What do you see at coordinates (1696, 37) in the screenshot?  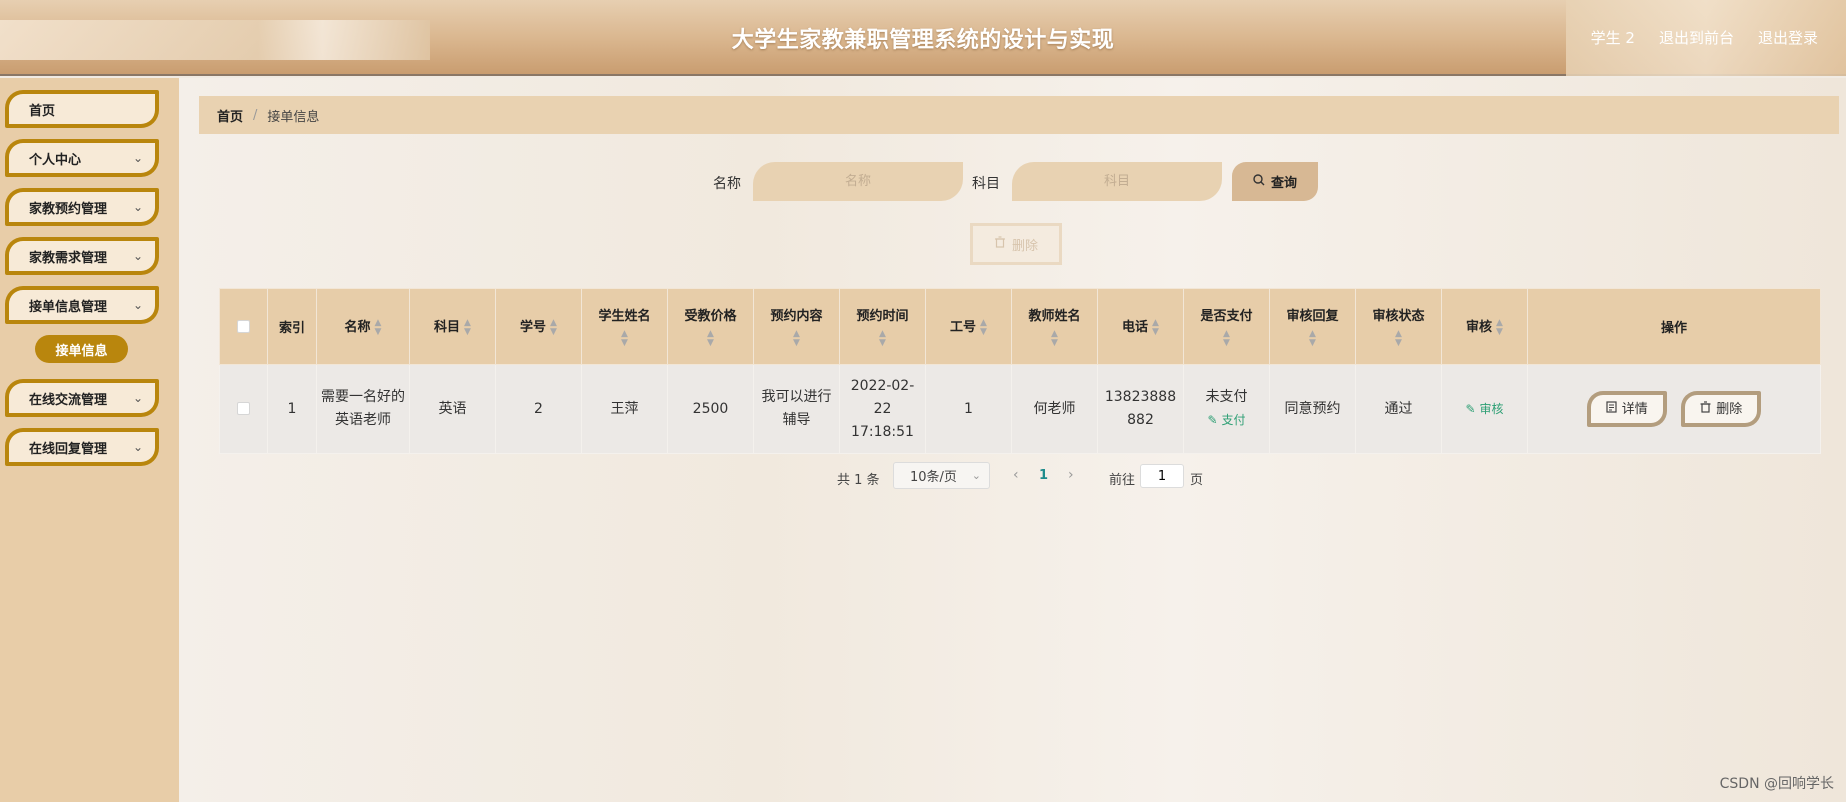 I see `back-to-front-link: 退出到前台` at bounding box center [1696, 37].